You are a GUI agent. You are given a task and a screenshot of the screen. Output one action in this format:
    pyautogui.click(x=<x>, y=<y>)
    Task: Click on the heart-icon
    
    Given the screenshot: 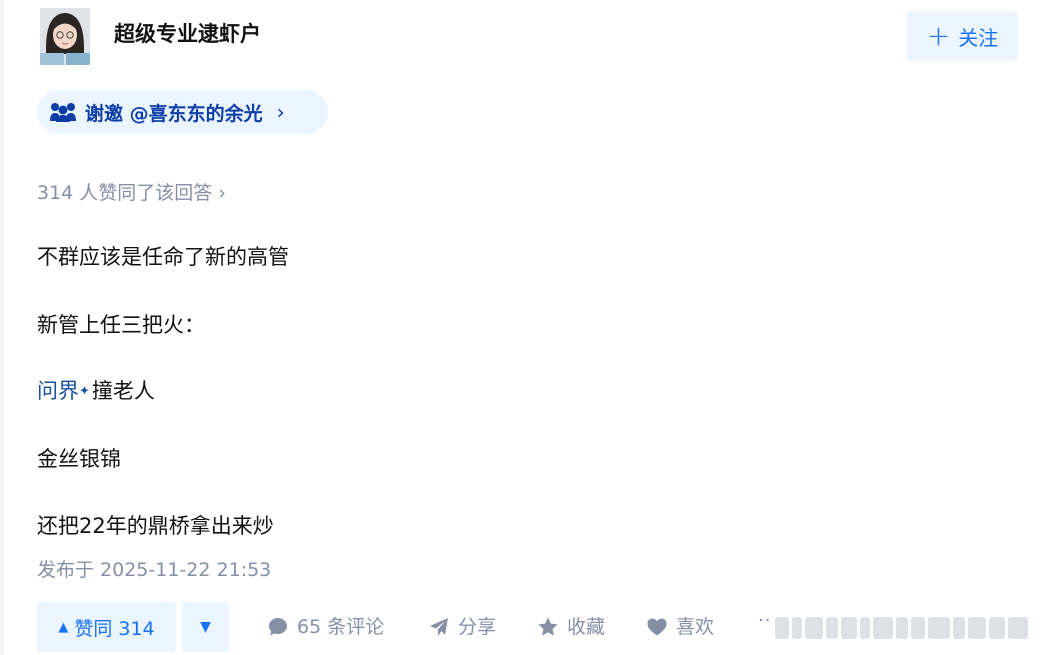 What is the action you would take?
    pyautogui.click(x=657, y=627)
    